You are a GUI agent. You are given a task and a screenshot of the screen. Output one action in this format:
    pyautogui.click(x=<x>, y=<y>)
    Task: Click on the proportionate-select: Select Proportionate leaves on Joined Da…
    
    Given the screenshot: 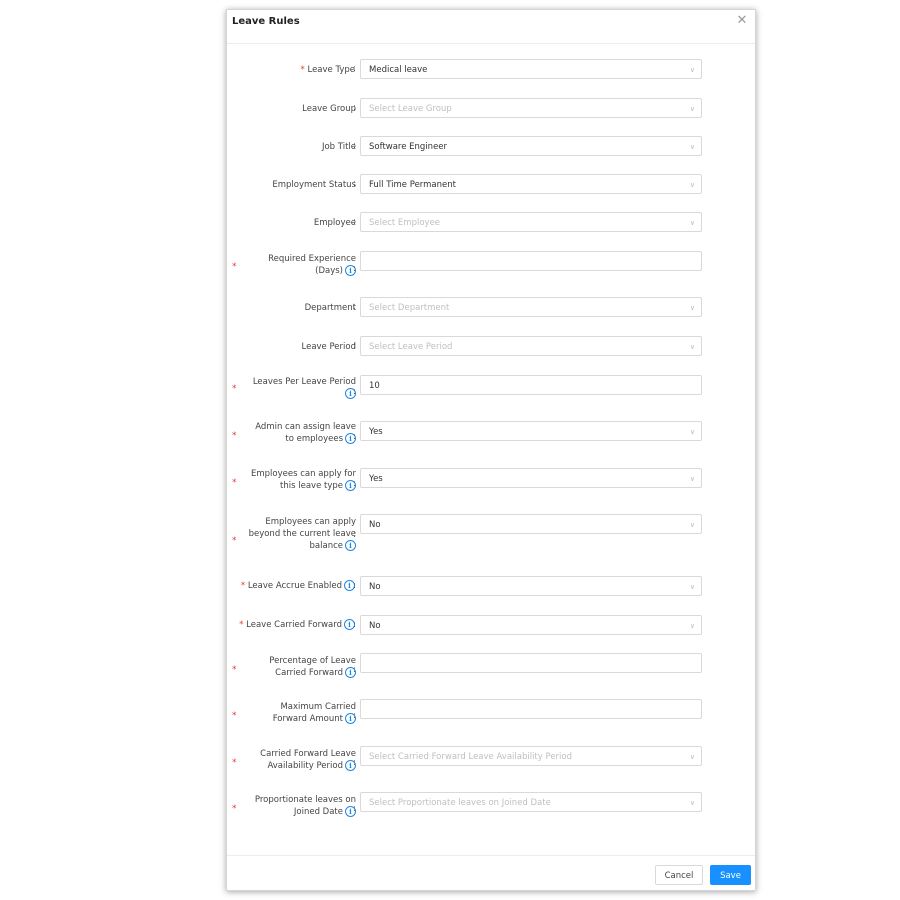 What is the action you would take?
    pyautogui.click(x=531, y=802)
    